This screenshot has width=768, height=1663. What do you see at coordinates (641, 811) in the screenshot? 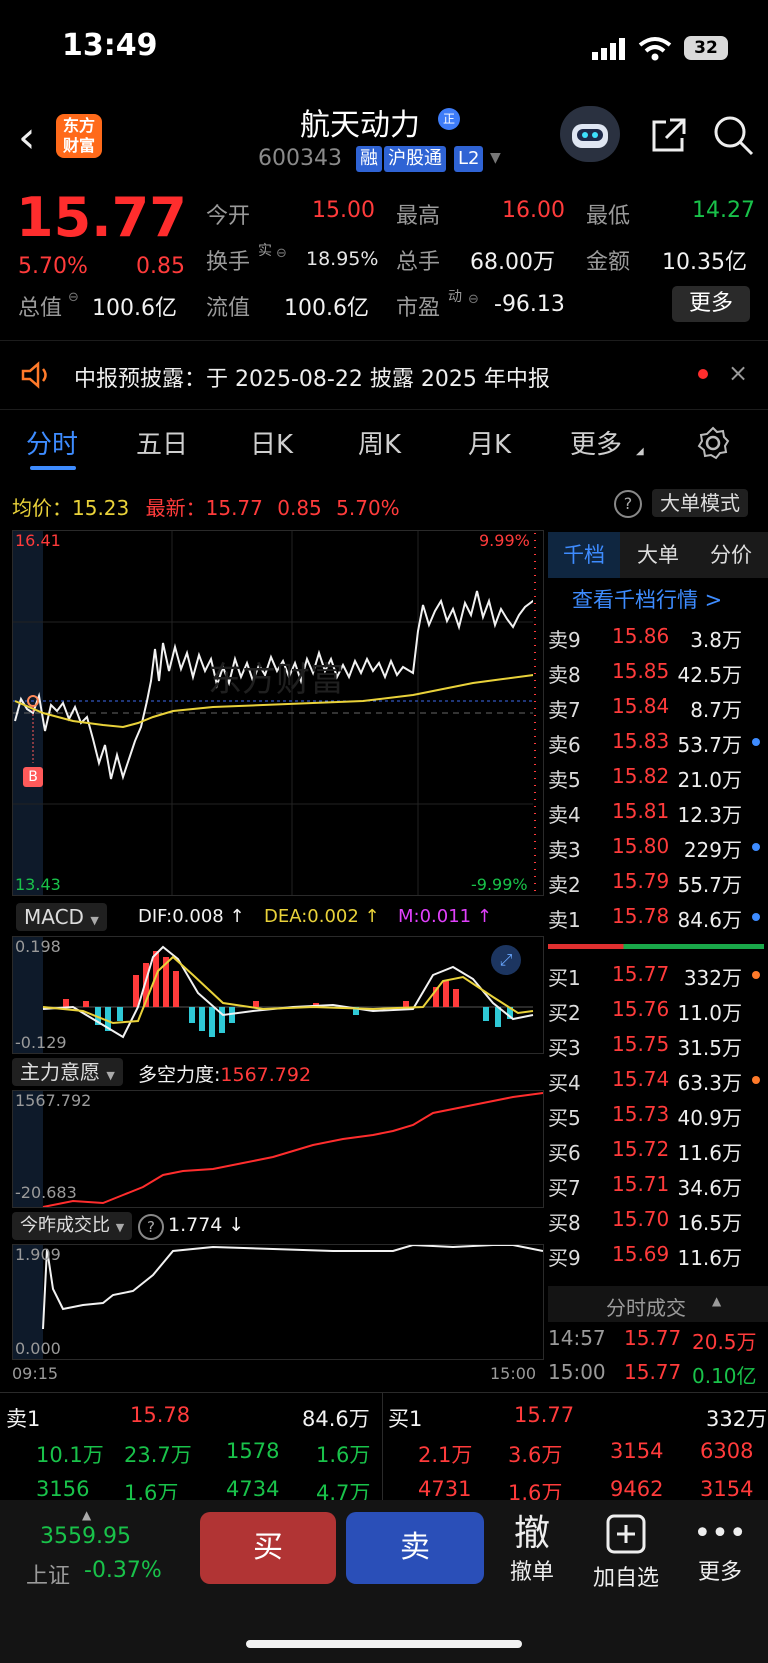
I see `level-price: 15.81` at bounding box center [641, 811].